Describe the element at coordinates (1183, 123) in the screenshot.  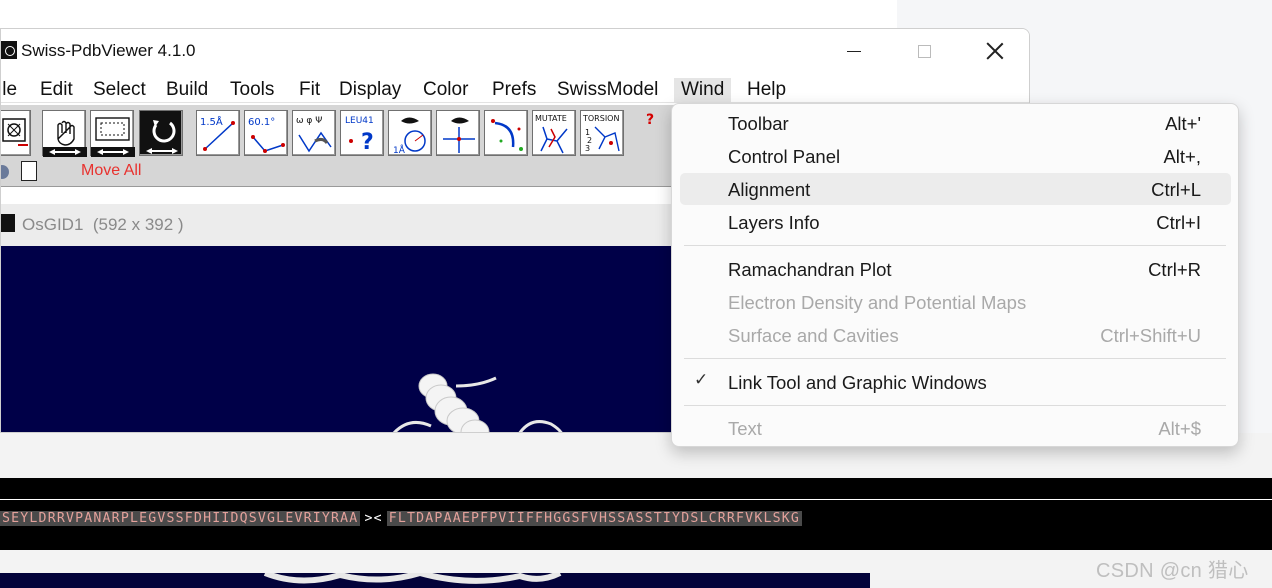
I see `menu-item-shortcut: Alt+'` at that location.